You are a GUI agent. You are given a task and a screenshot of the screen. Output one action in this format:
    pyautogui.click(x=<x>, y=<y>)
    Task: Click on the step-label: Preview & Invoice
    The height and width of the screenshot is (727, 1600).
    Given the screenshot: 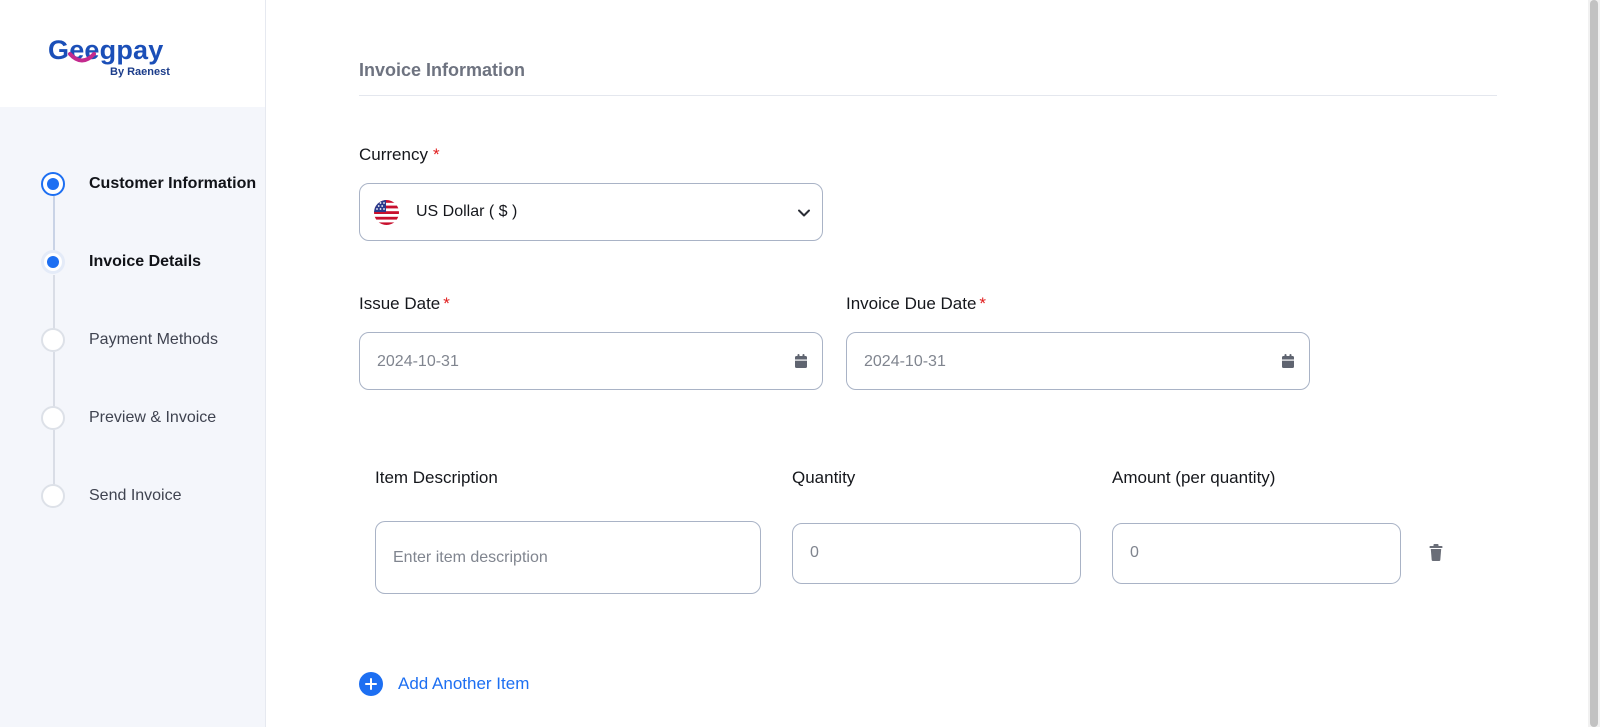 What is the action you would take?
    pyautogui.click(x=153, y=417)
    